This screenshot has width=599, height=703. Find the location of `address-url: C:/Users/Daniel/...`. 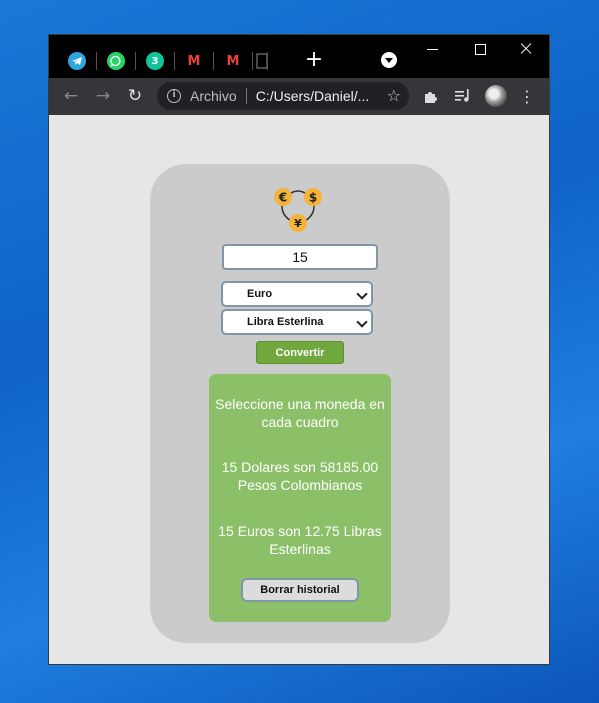

address-url: C:/Users/Daniel/... is located at coordinates (313, 96).